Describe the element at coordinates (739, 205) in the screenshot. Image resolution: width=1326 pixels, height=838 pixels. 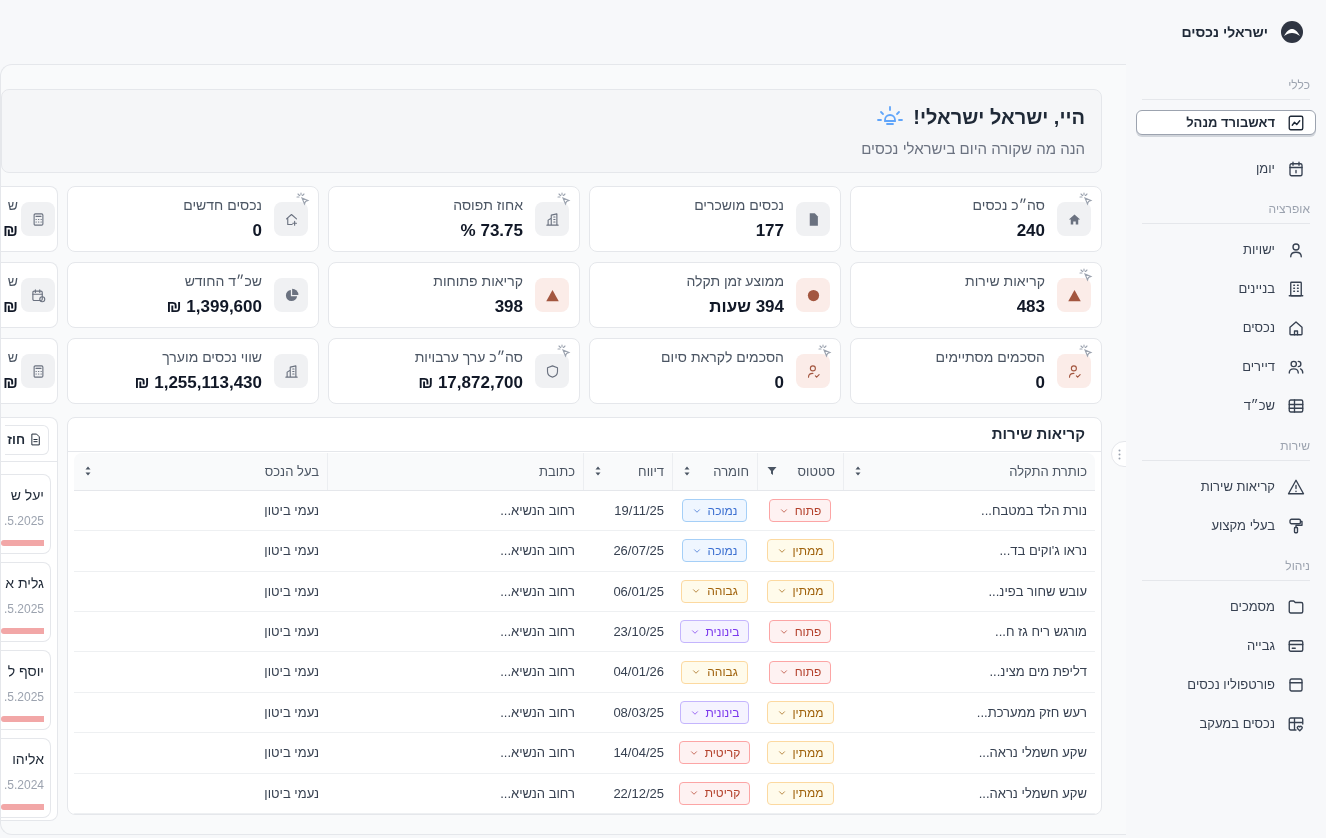
I see `stat-label: נכסים מושכרים` at that location.